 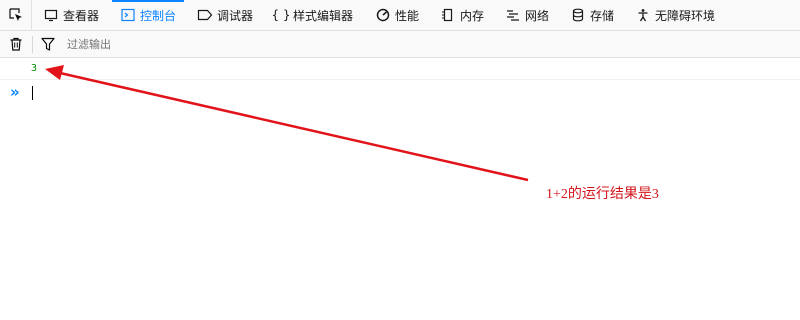 I want to click on annotation-text: 1+2的运行结果是3, so click(x=602, y=194).